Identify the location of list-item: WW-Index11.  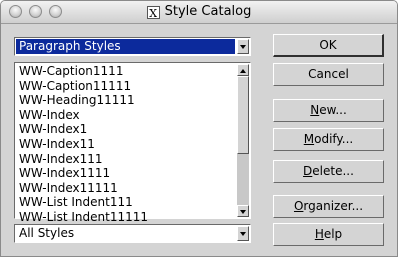
(127, 144).